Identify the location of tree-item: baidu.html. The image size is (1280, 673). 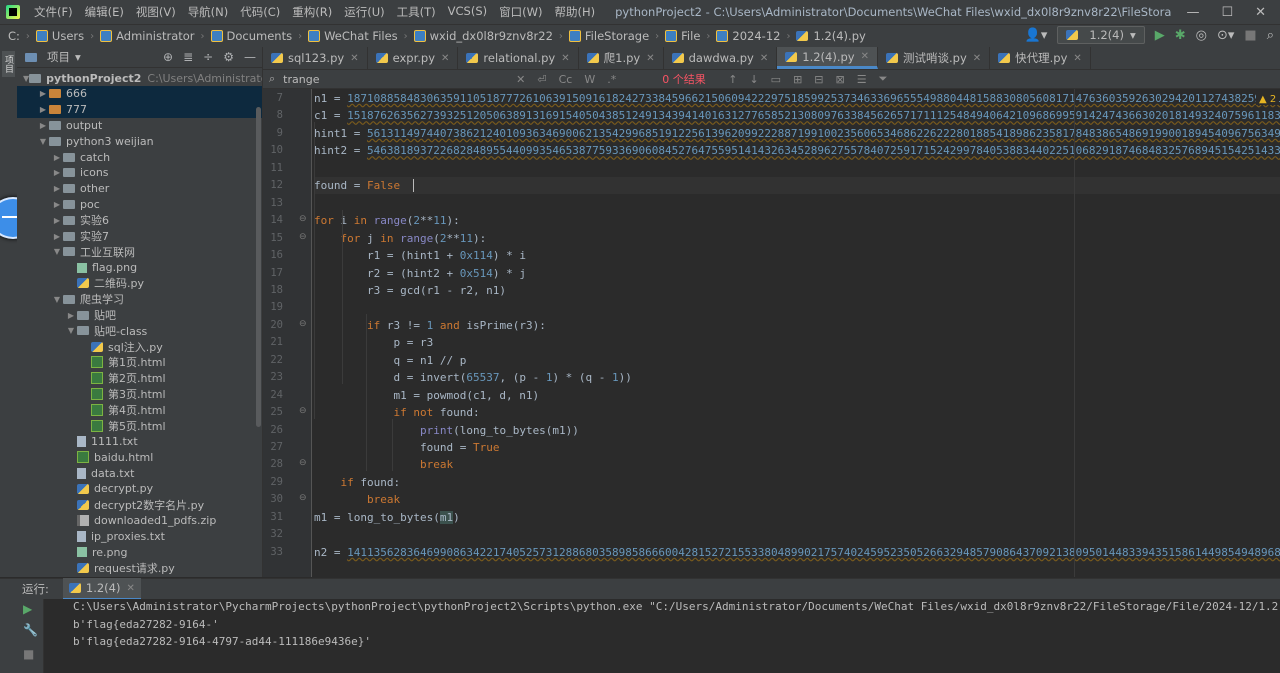
(139, 457).